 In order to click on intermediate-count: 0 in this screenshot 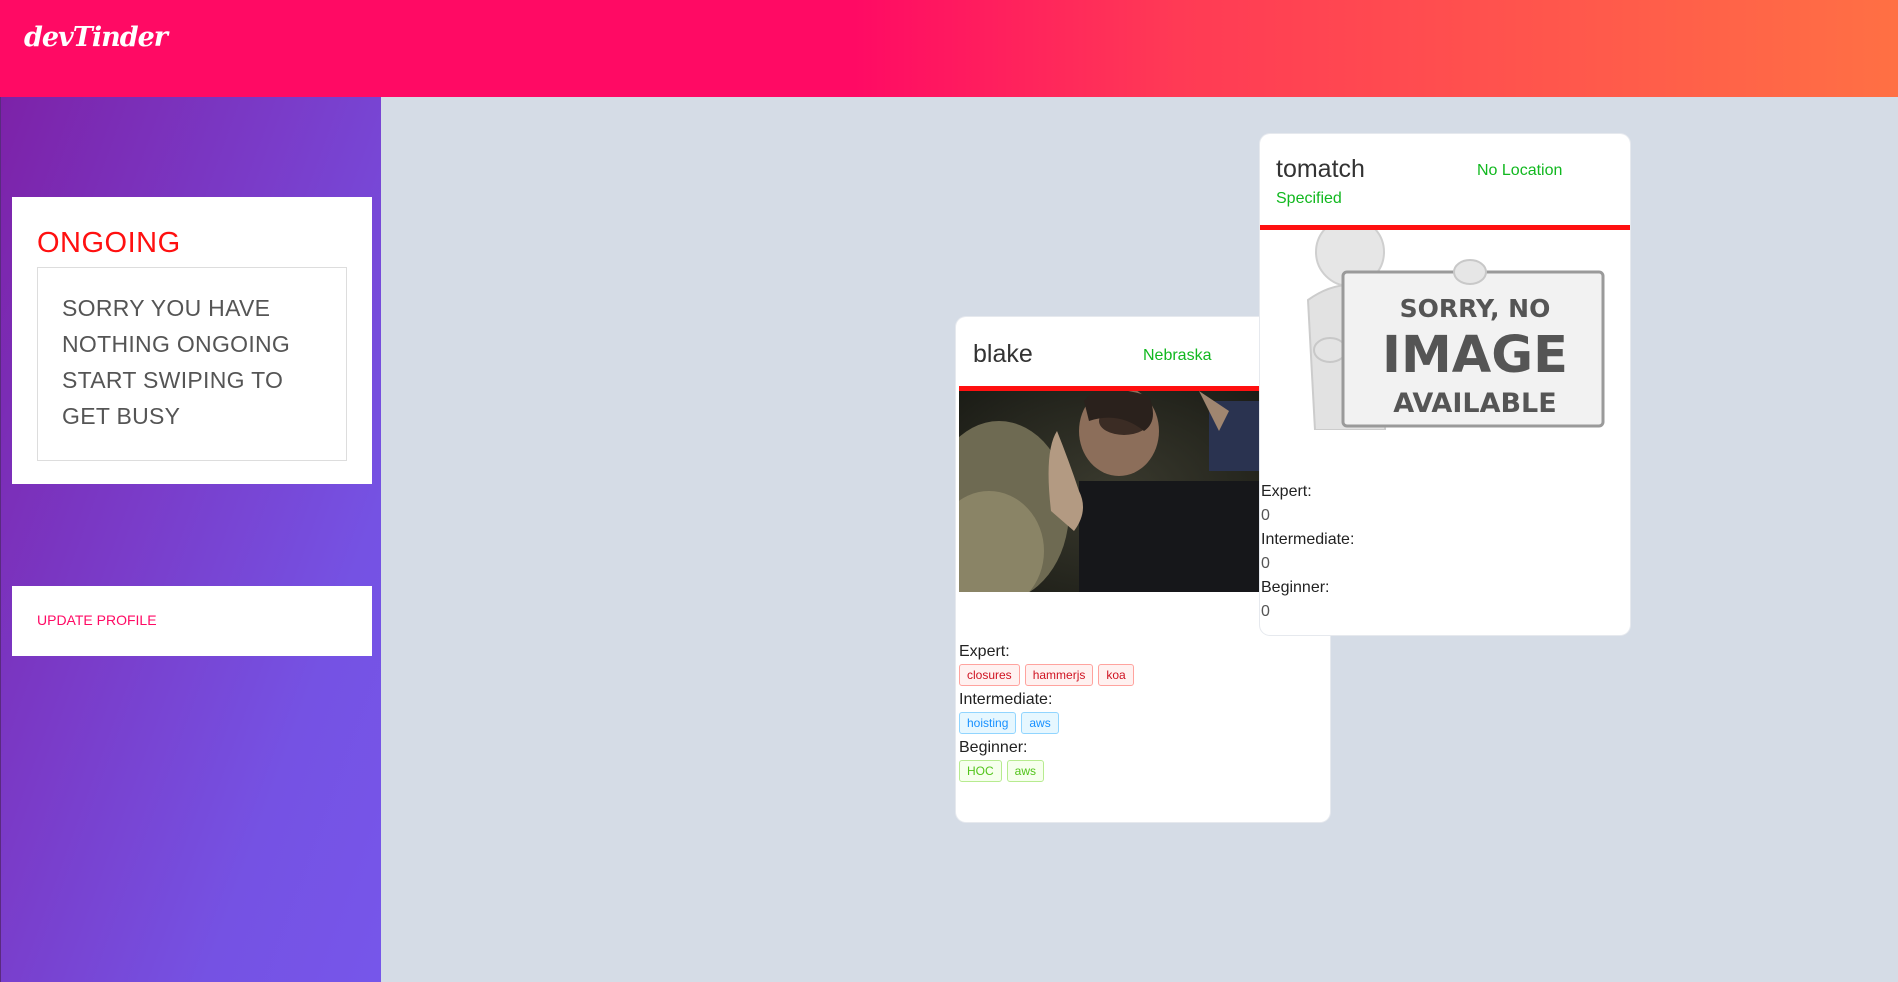, I will do `click(1265, 563)`.